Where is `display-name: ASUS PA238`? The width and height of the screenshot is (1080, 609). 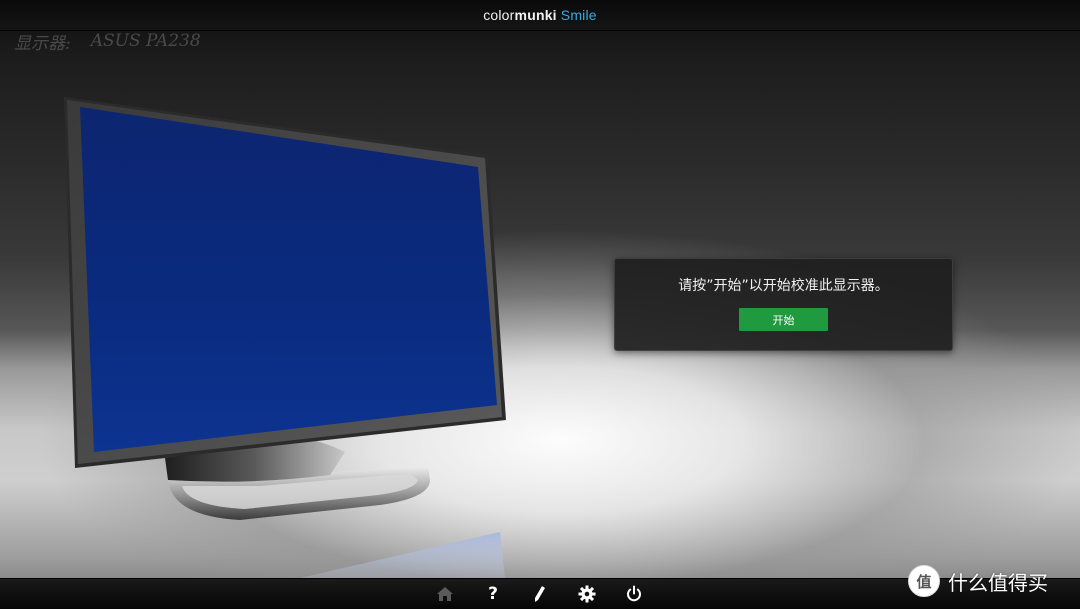
display-name: ASUS PA238 is located at coordinates (145, 41).